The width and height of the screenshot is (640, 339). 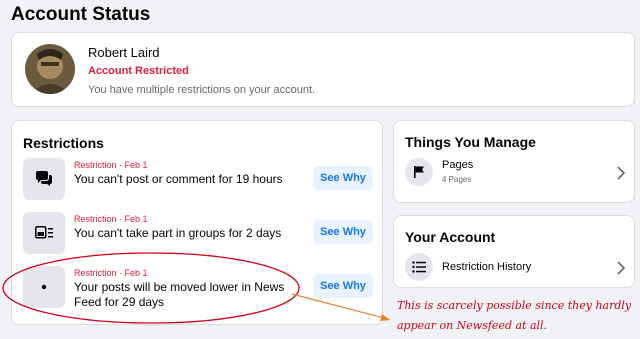 I want to click on pages-count: 4 Pages, so click(x=457, y=179).